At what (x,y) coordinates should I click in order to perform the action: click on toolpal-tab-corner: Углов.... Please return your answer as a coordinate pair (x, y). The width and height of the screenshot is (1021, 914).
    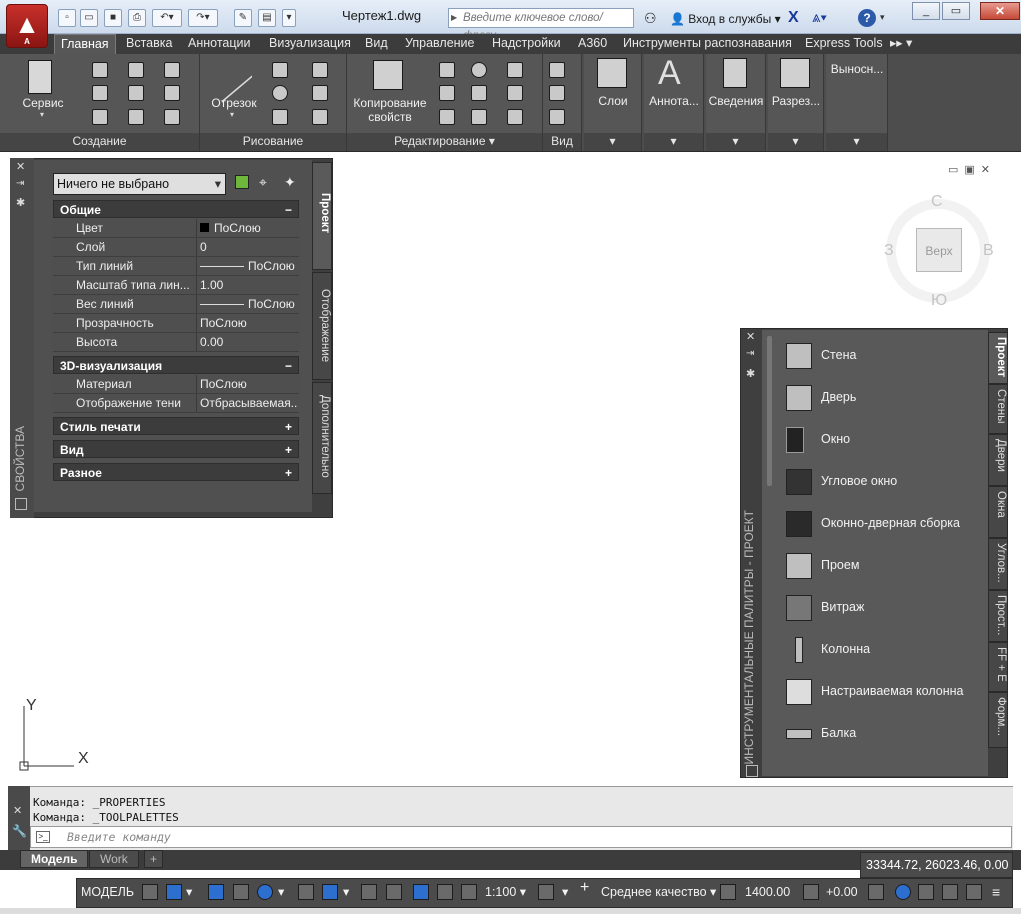
    Looking at the image, I should click on (998, 564).